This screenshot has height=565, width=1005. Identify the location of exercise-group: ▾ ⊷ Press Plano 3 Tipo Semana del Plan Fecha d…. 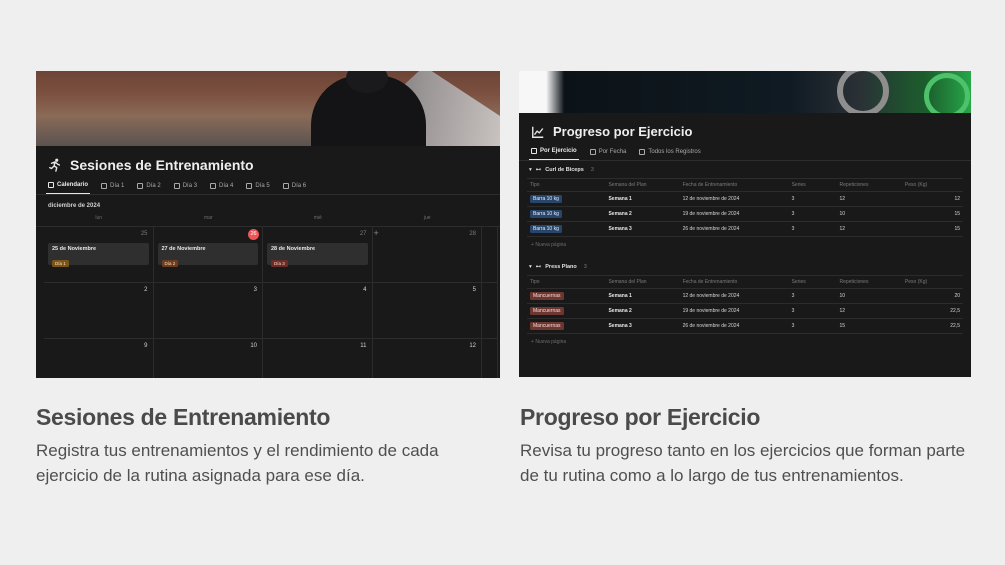
(745, 306).